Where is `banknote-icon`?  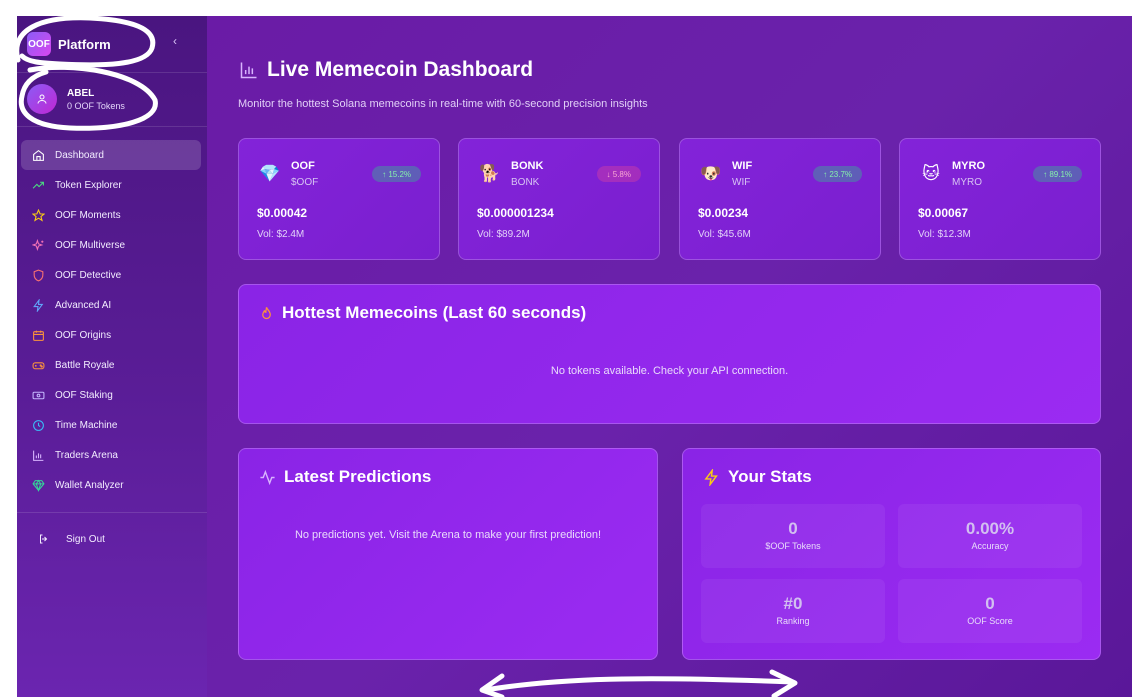
banknote-icon is located at coordinates (38, 395).